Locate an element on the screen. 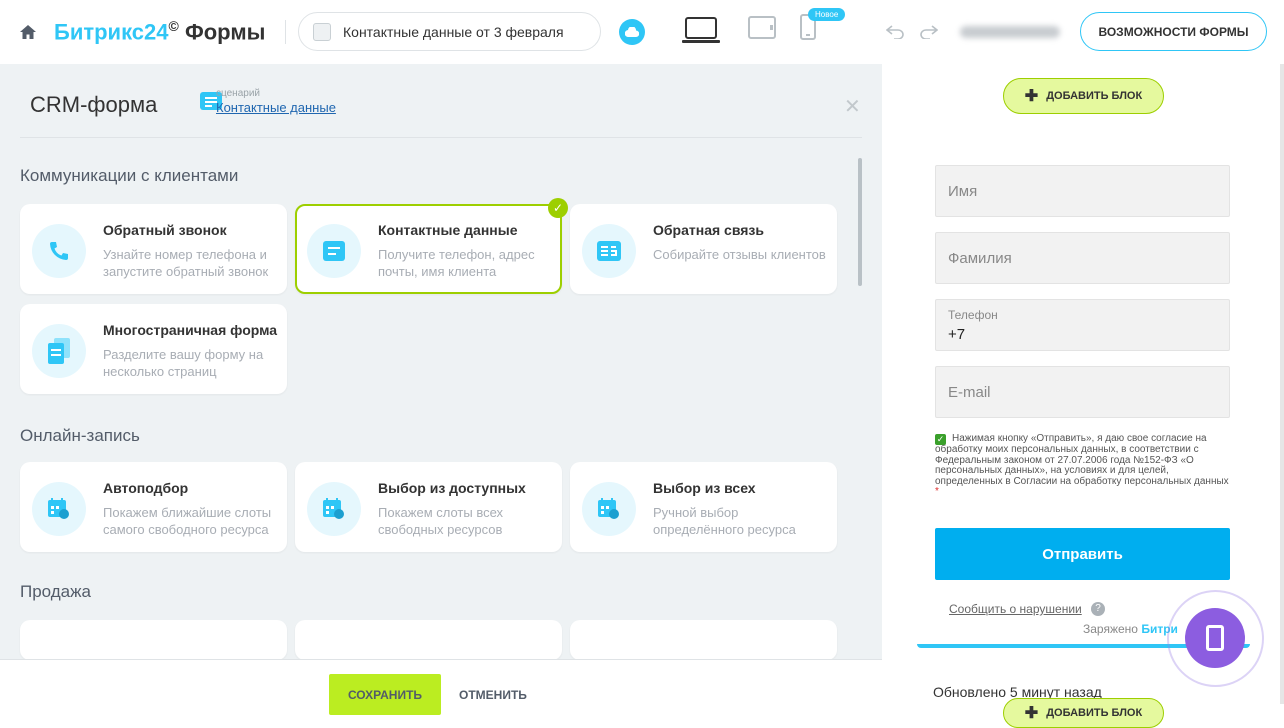 Image resolution: width=1284 pixels, height=728 pixels. card-title: Автоподбор is located at coordinates (146, 488).